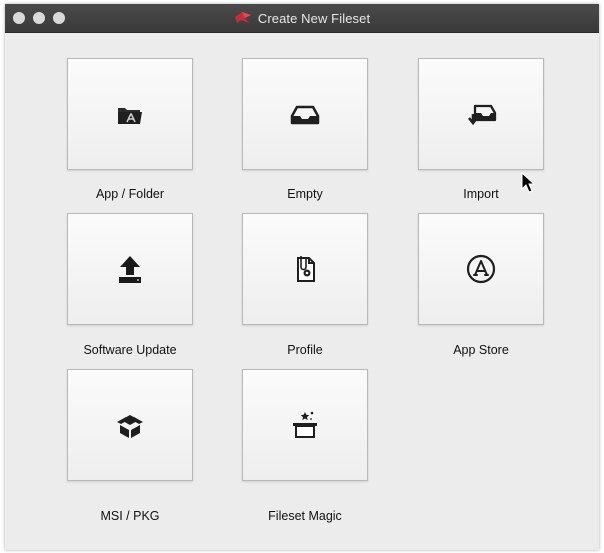 This screenshot has width=604, height=553. I want to click on empty-tray-icon, so click(305, 115).